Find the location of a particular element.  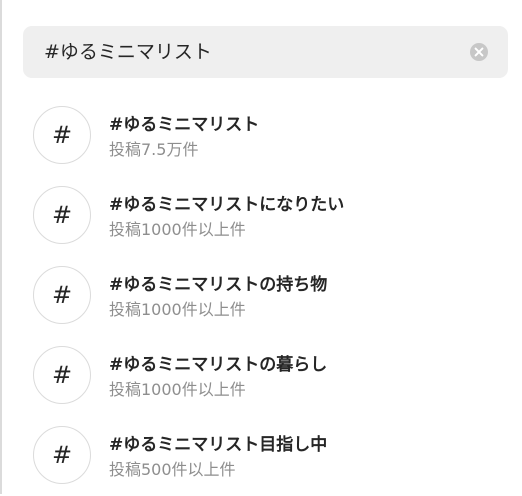

search-bar: #ゆるミニマリスト is located at coordinates (265, 52).